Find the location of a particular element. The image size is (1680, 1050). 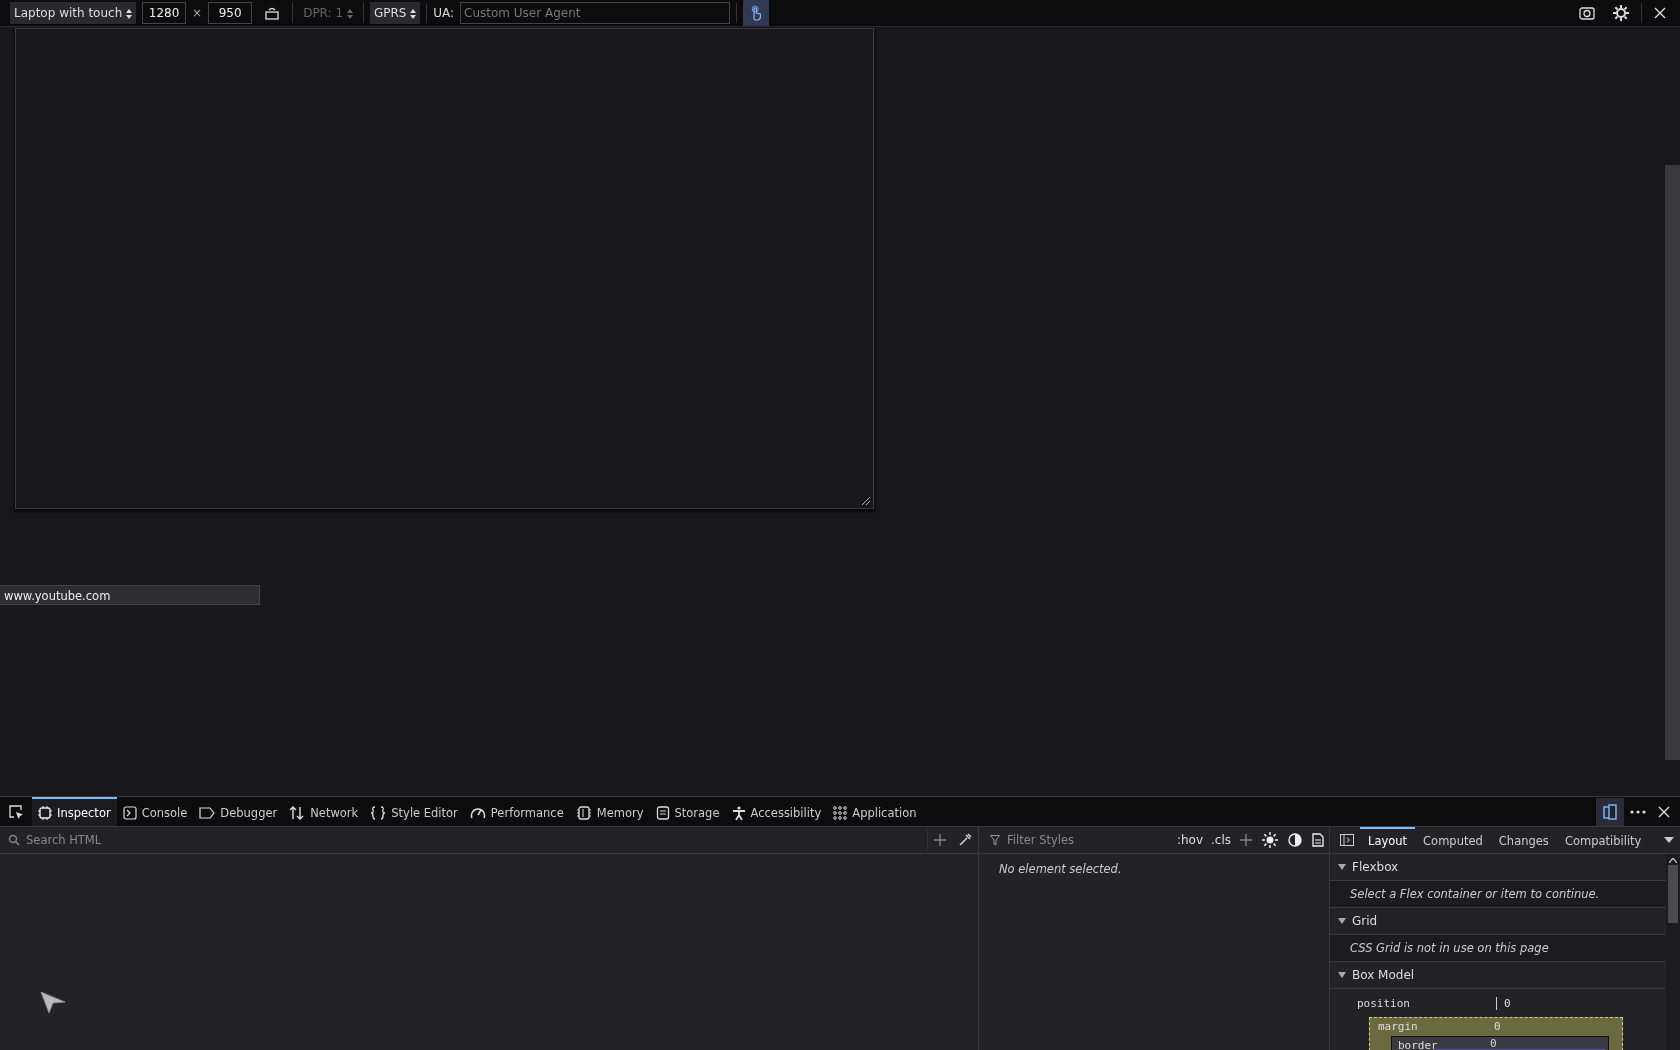

devtools-tab: Performance is located at coordinates (516, 811).